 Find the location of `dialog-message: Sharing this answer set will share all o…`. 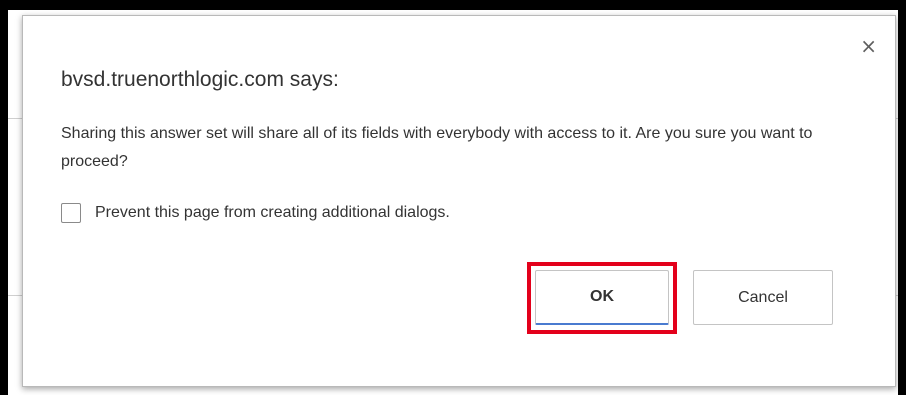

dialog-message: Sharing this answer set will share all o… is located at coordinates (437, 147).